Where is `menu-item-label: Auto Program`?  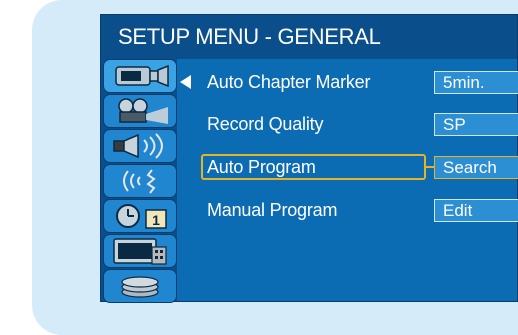 menu-item-label: Auto Program is located at coordinates (261, 167).